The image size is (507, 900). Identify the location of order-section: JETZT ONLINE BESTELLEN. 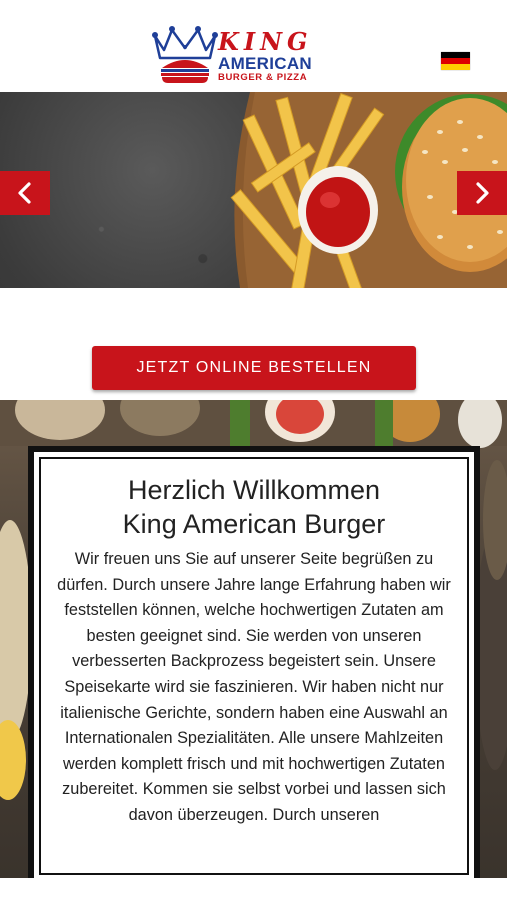
(253, 344).